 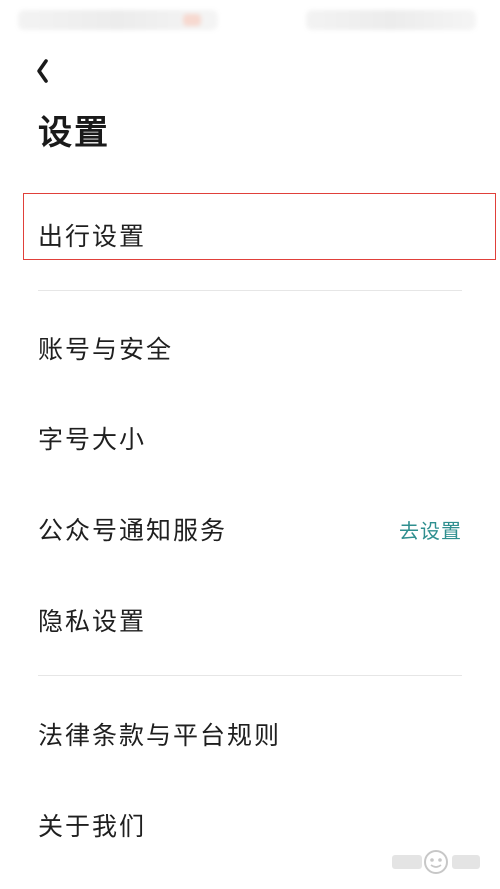 I want to click on status-bar, so click(x=250, y=20).